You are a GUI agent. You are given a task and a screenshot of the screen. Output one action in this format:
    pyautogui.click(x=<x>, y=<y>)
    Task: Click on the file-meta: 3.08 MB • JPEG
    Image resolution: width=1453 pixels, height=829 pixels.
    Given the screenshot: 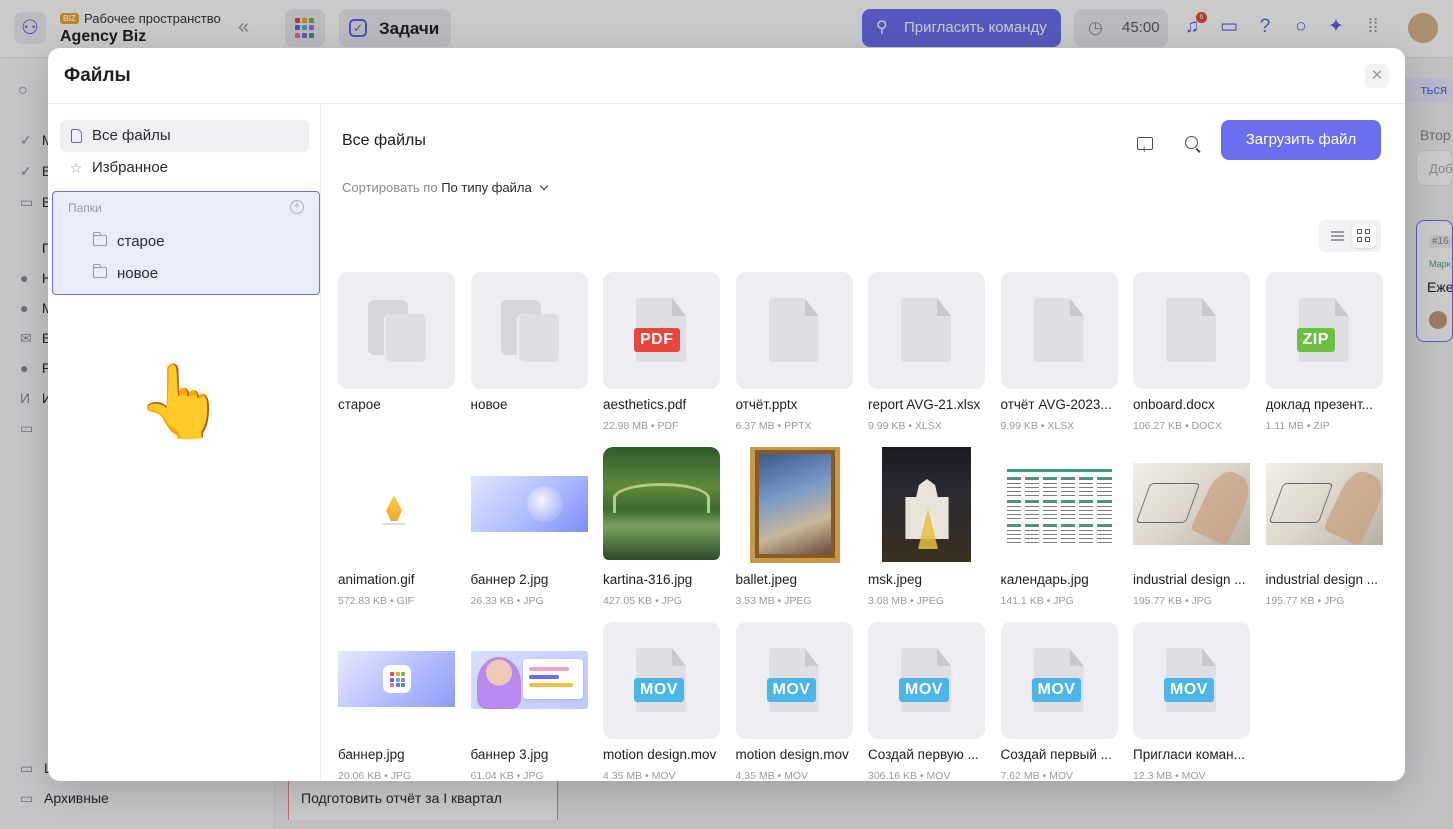 What is the action you would take?
    pyautogui.click(x=906, y=601)
    